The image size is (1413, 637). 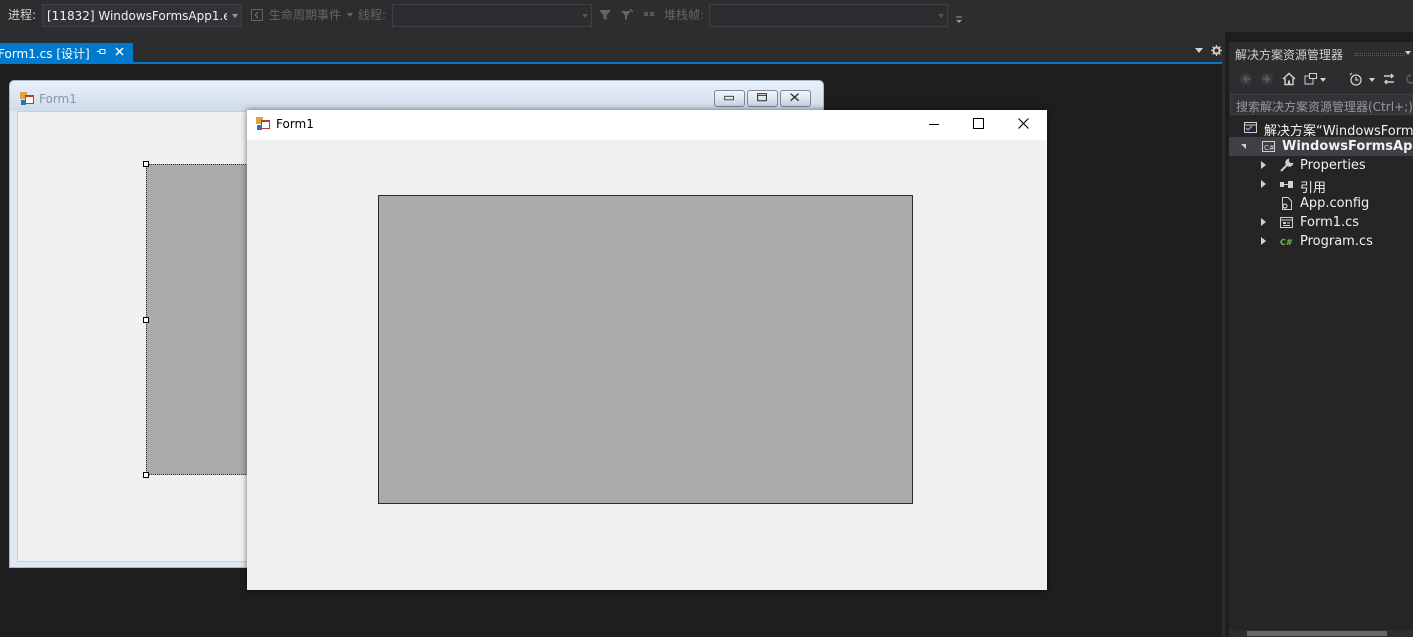 I want to click on document-tab-strip: Form1.cs [设计], so click(x=612, y=48).